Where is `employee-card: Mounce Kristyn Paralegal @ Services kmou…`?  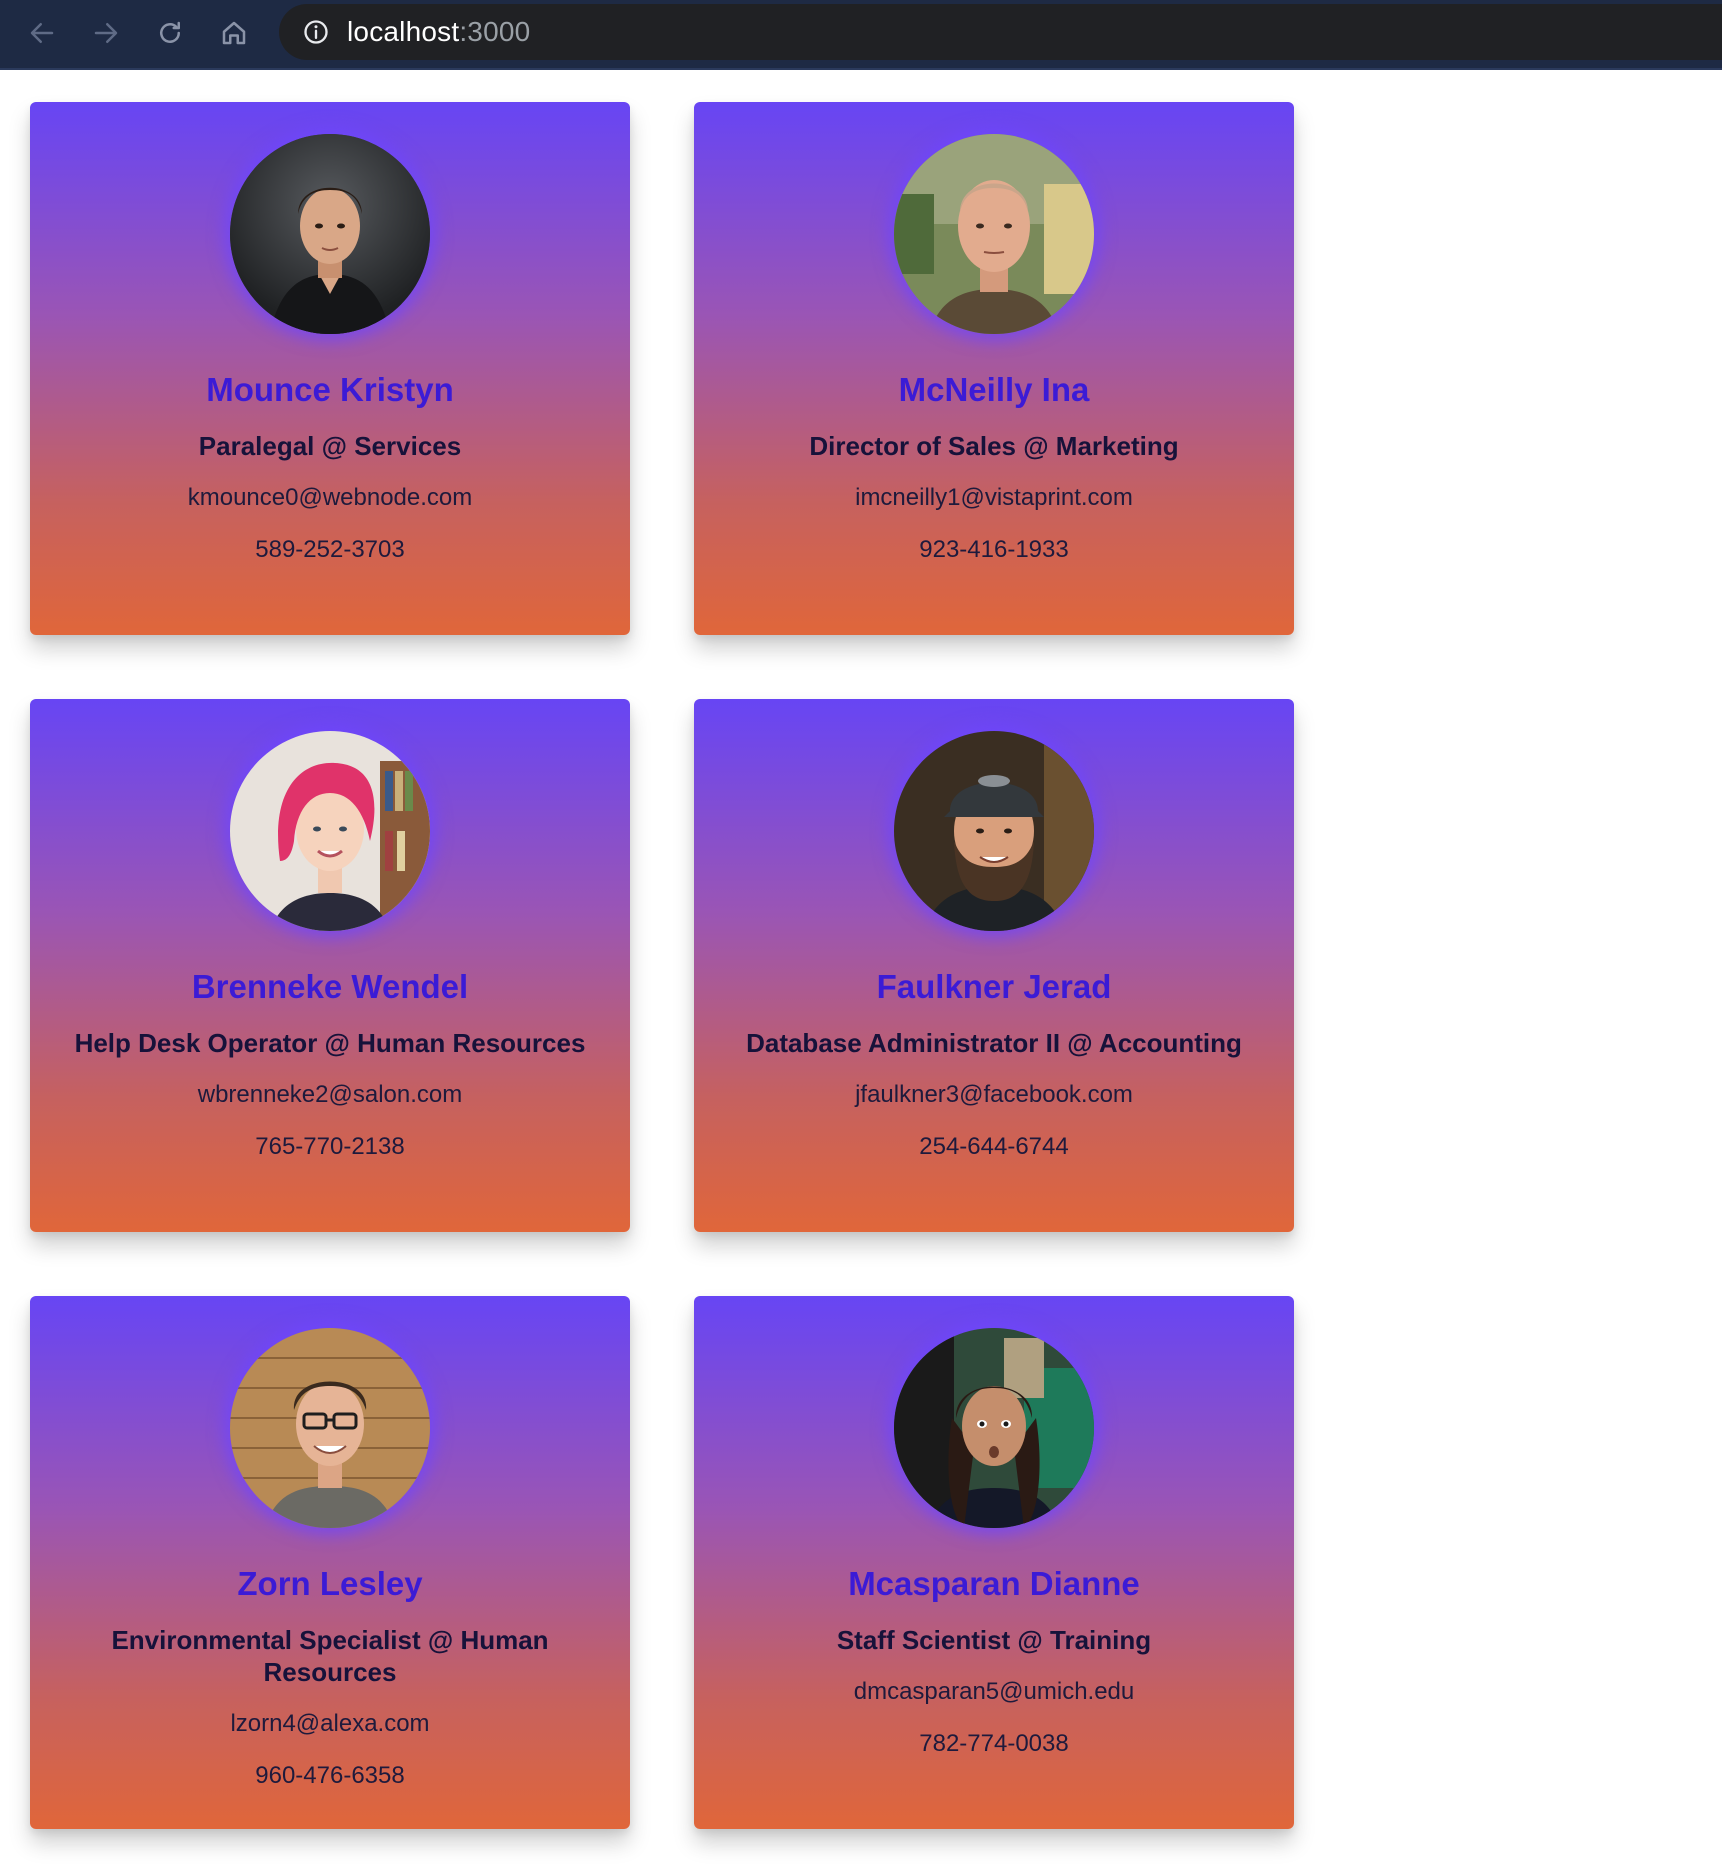
employee-card: Mounce Kristyn Paralegal @ Services kmou… is located at coordinates (330, 368).